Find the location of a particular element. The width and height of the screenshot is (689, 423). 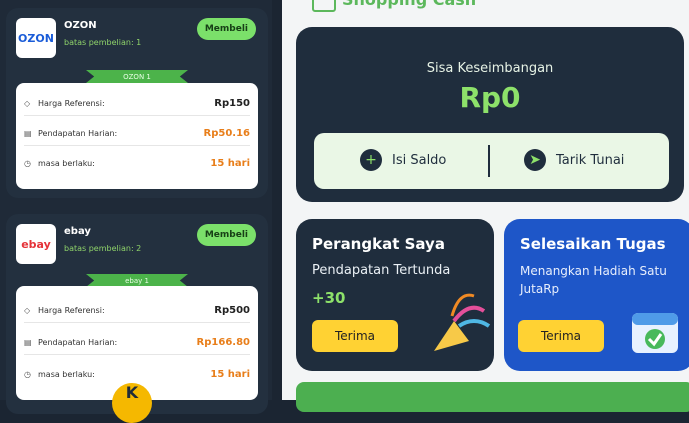

purchase-limit: batas pembelian: 1 is located at coordinates (103, 42).